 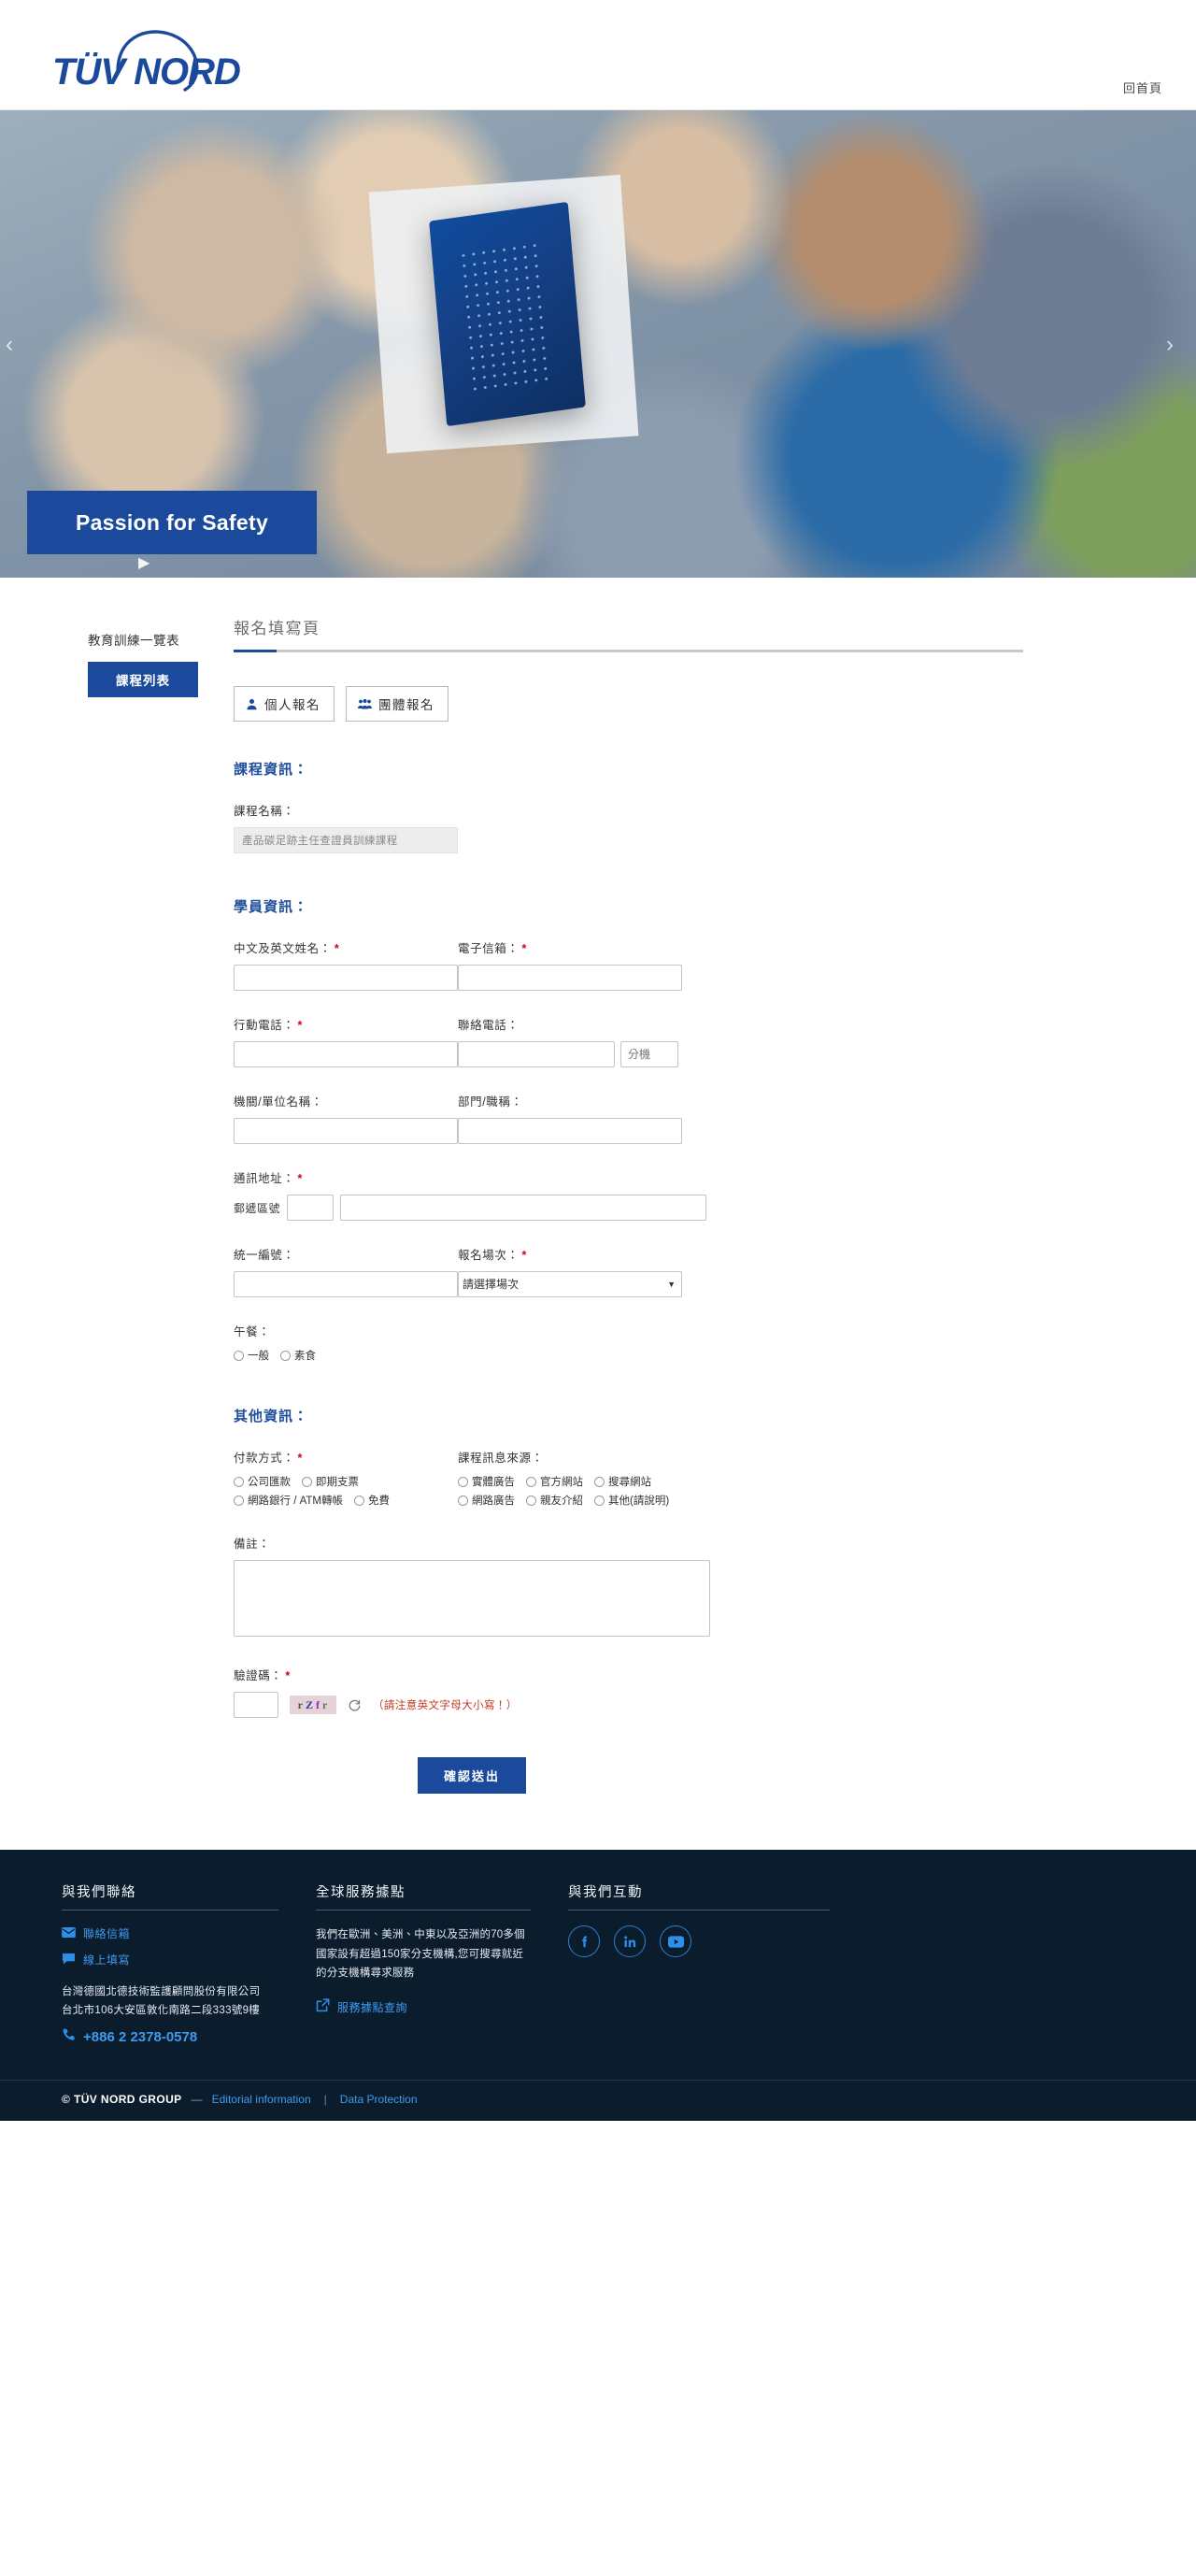 What do you see at coordinates (682, 806) in the screenshot?
I see `course-info-section: 課程資訊： 課程名稱： 產品碳足跡主任查證員訓練課程` at bounding box center [682, 806].